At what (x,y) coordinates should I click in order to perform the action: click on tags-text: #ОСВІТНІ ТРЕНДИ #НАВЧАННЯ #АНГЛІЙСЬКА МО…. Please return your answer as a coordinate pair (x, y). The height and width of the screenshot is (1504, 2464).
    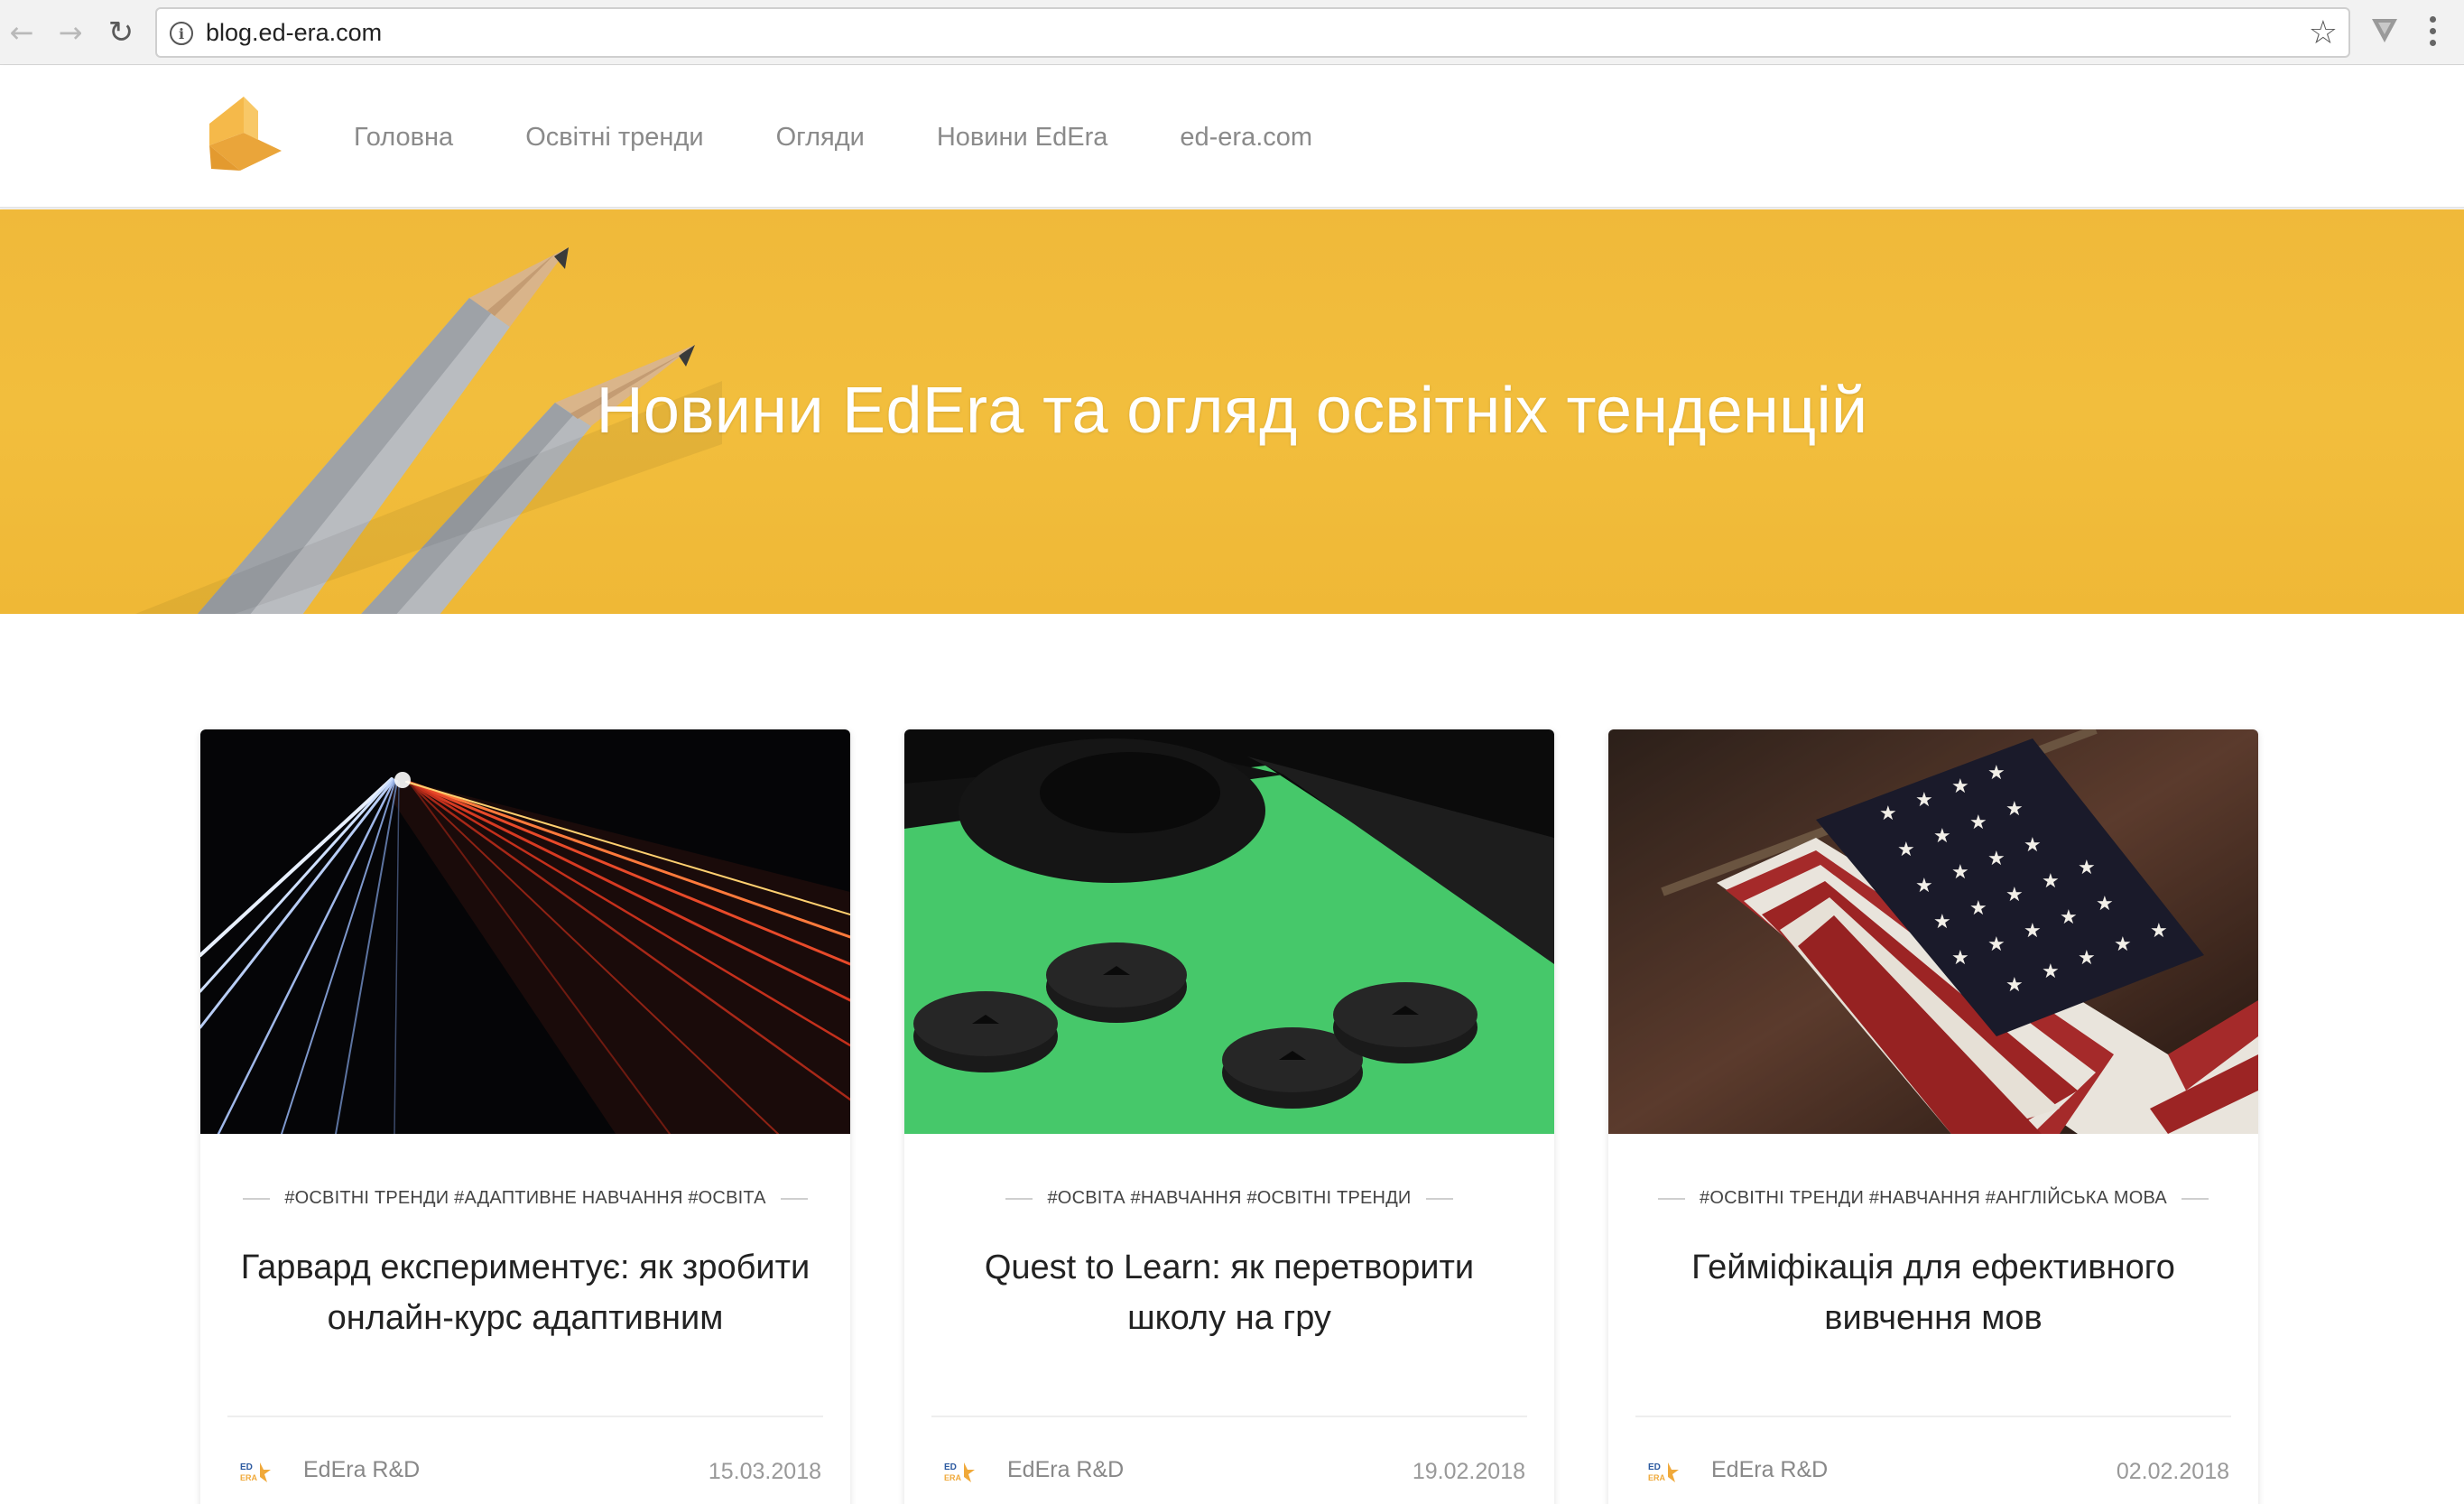
    Looking at the image, I should click on (1933, 1198).